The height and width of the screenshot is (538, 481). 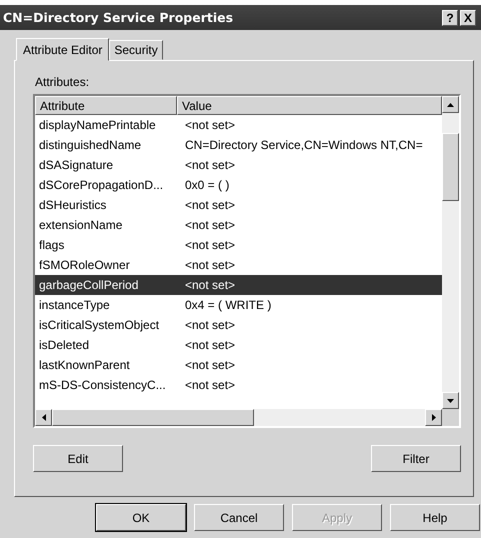 I want to click on attributes-label: Attributes:, so click(x=62, y=83).